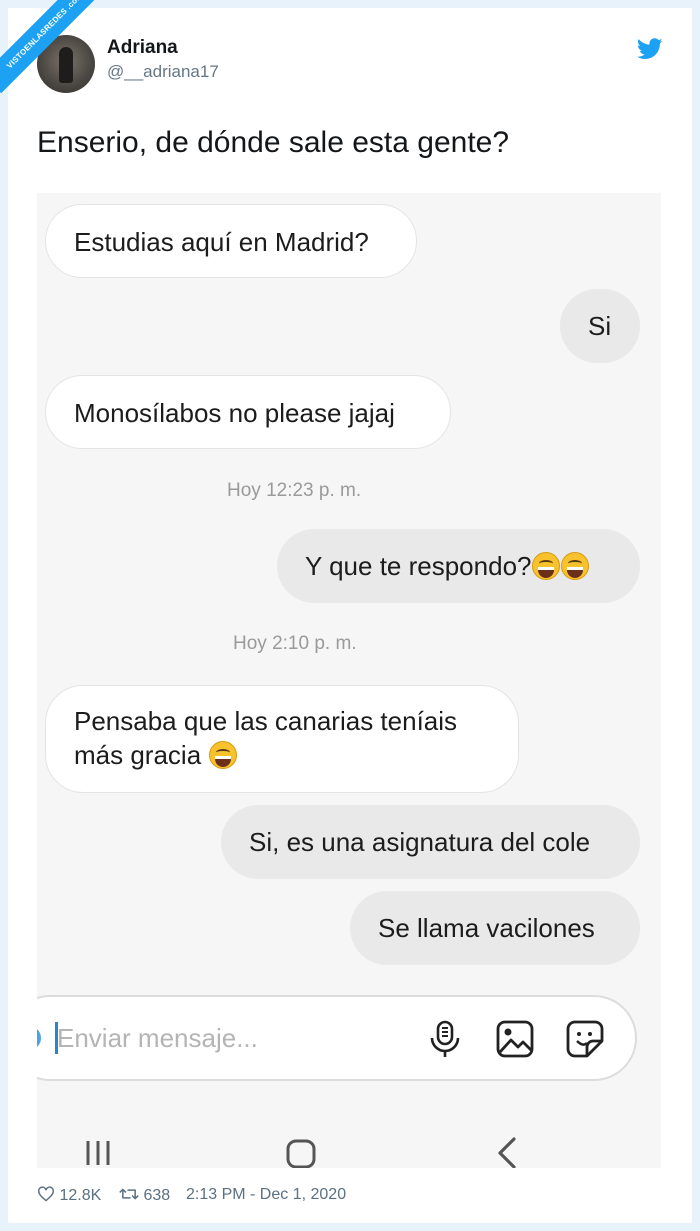 The image size is (700, 1231). I want to click on incoming-message: Monosílabos no please jajaj, so click(248, 412).